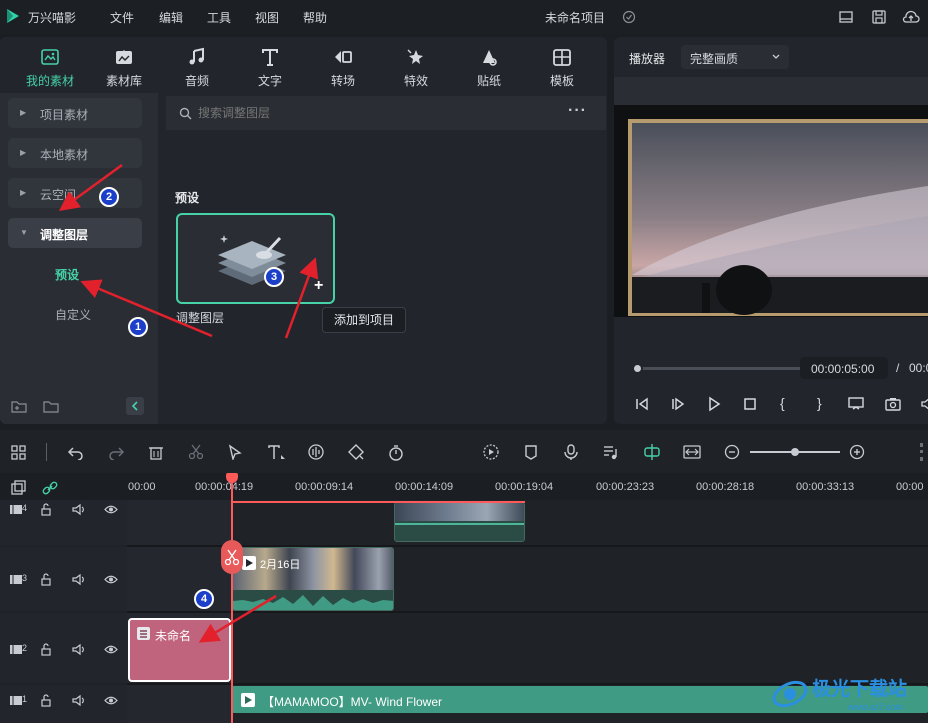 This screenshot has height=723, width=928. I want to click on track-4-clip, so click(459, 522).